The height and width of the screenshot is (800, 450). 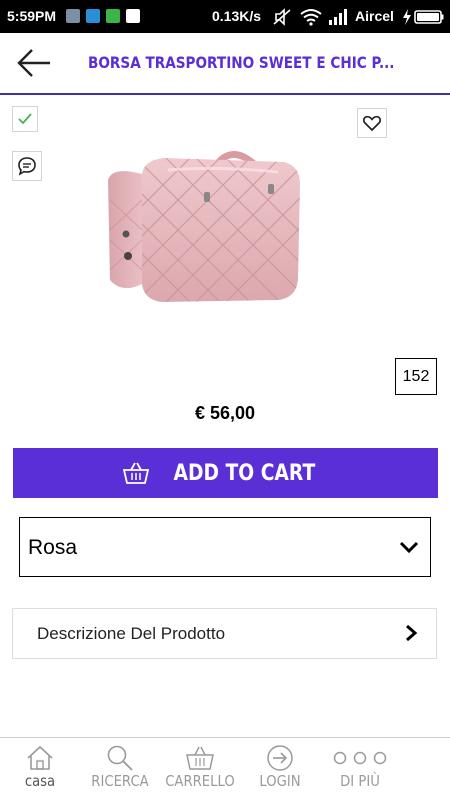 What do you see at coordinates (244, 473) in the screenshot?
I see `add-to-cart-label: ADD TO CART` at bounding box center [244, 473].